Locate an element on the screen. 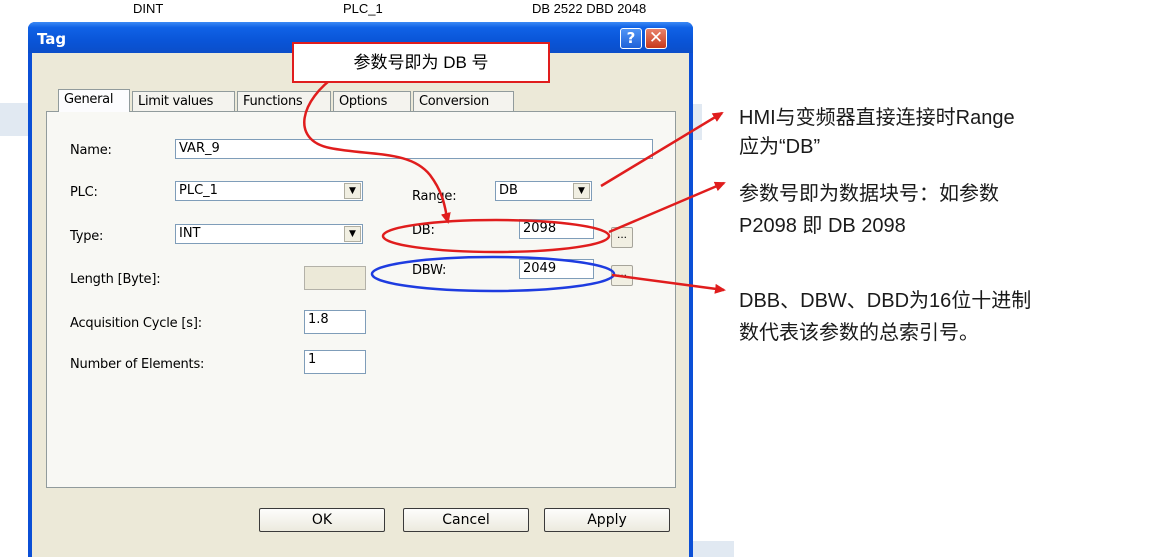 The image size is (1152, 557). annotation-overlay is located at coordinates (514, 183).